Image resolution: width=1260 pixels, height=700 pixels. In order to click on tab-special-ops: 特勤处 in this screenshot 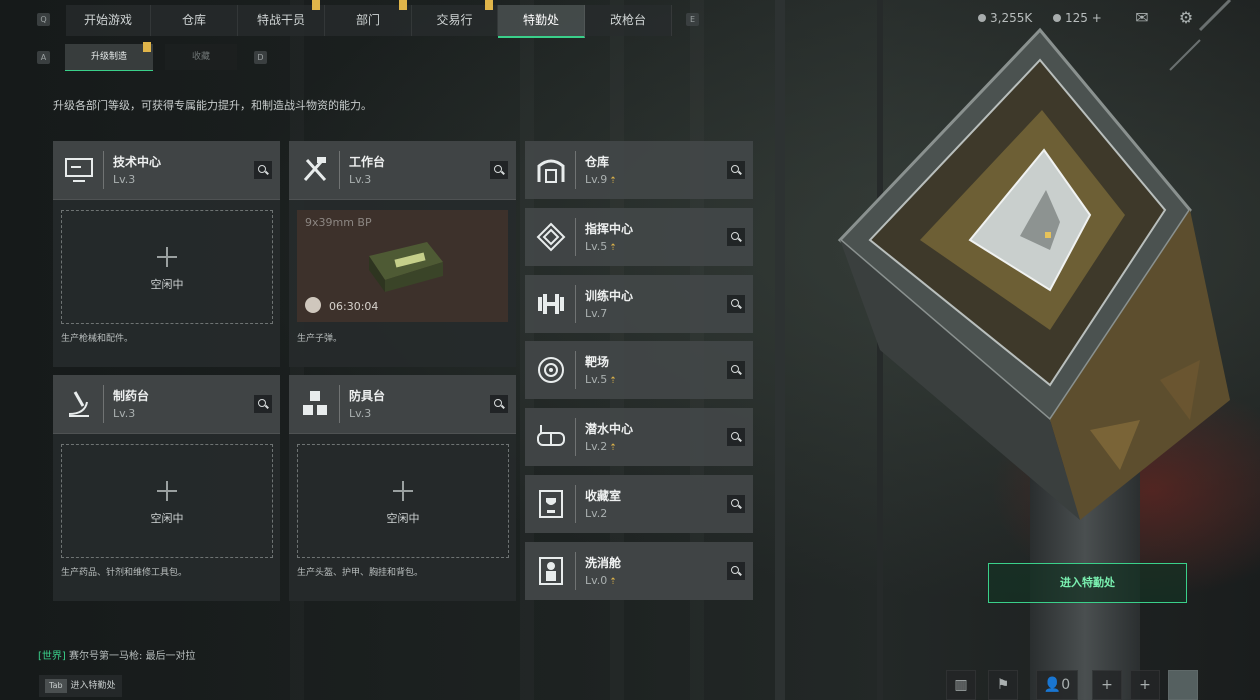, I will do `click(541, 21)`.